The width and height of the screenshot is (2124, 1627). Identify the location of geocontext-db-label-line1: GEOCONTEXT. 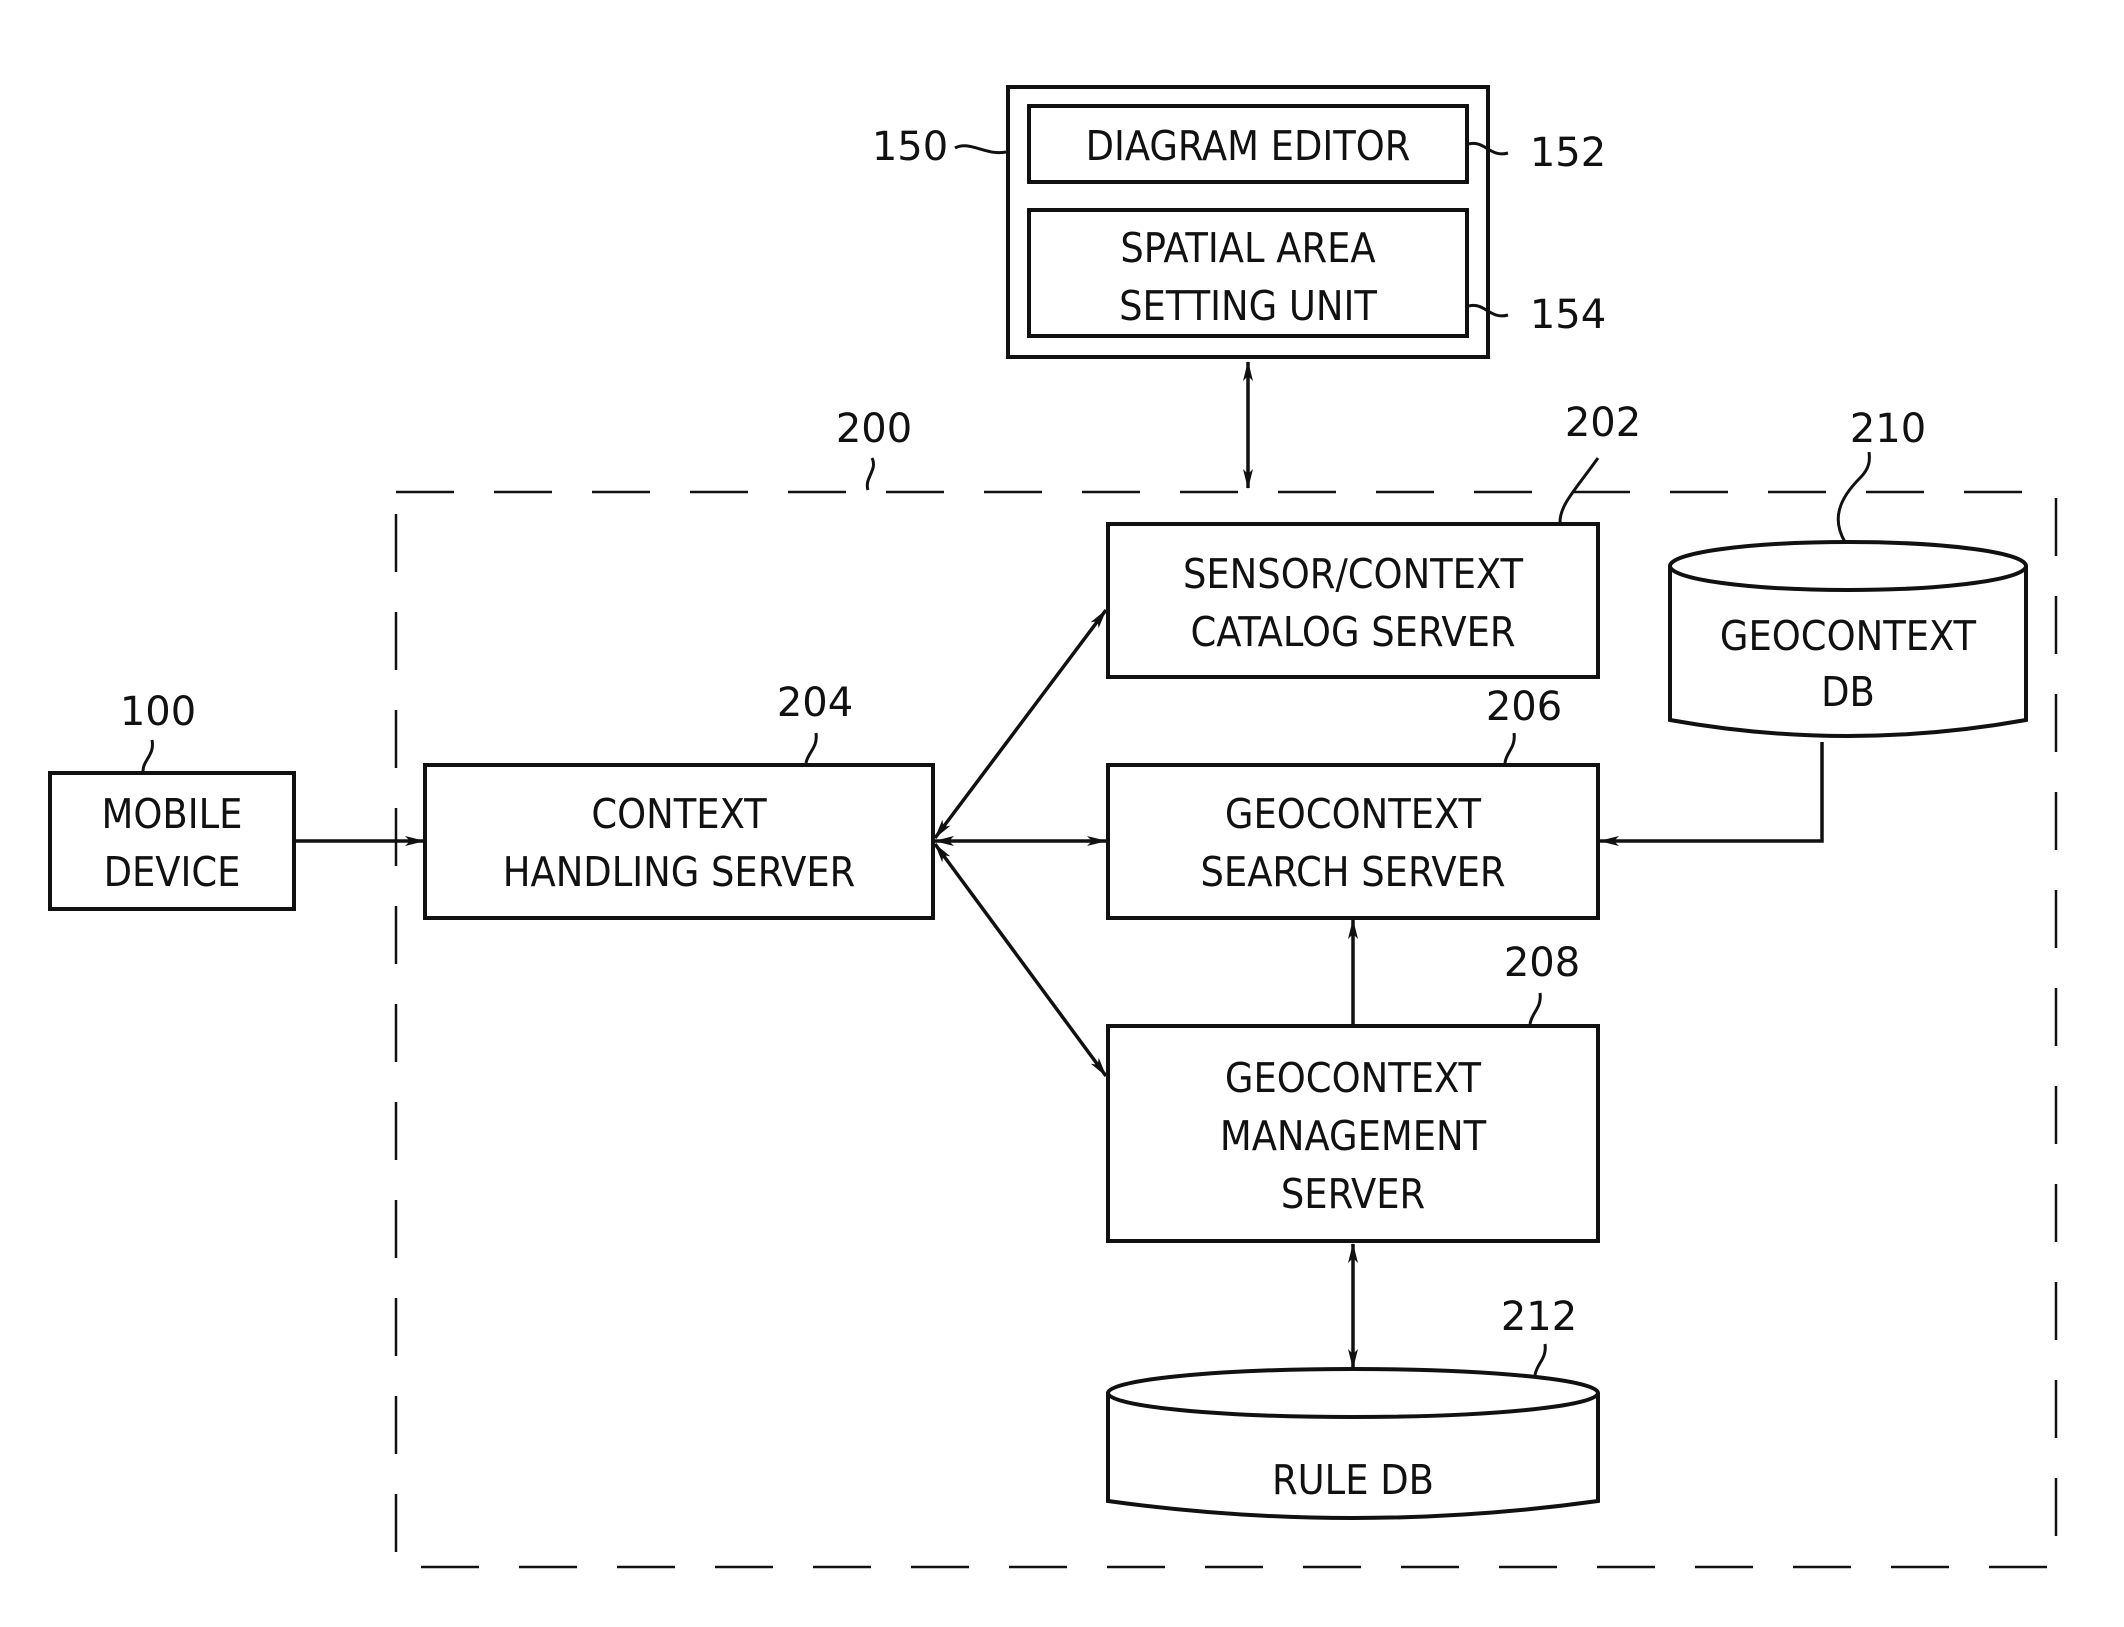
(1848, 636).